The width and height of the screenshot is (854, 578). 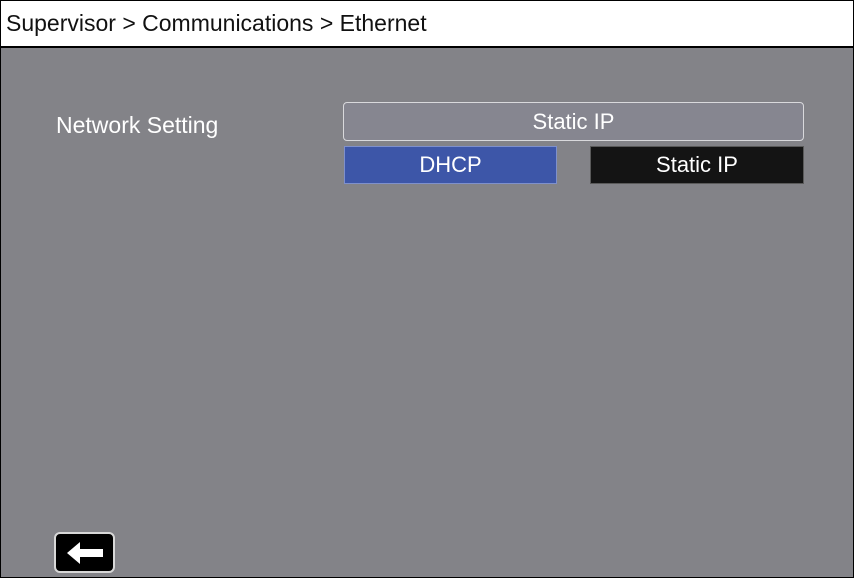 I want to click on back-button, so click(x=84, y=552).